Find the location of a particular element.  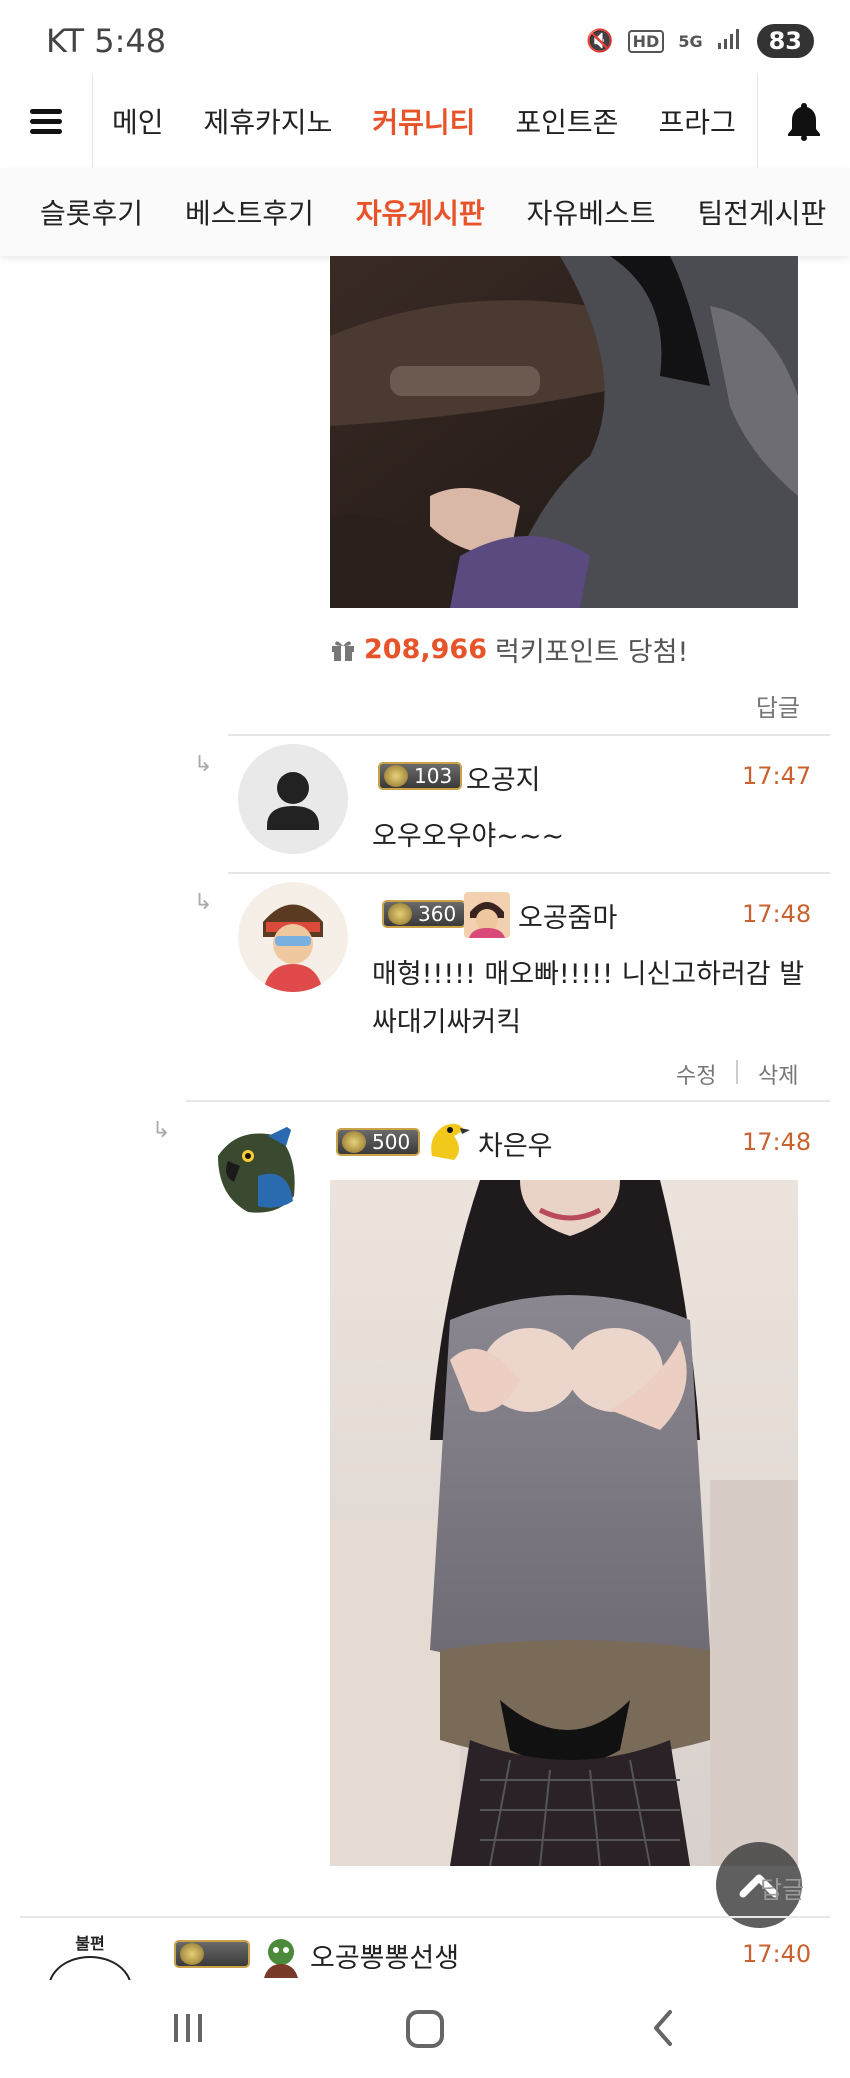

comment-username: 오공뽕뽕선생 is located at coordinates (384, 1955).